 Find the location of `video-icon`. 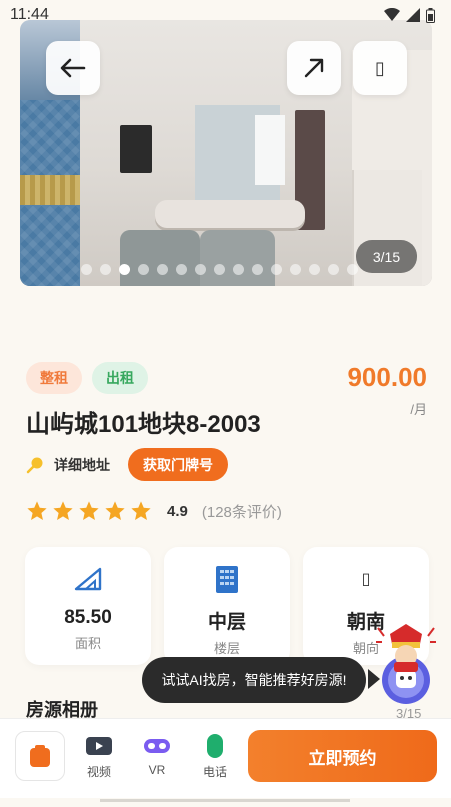

video-icon is located at coordinates (99, 746).